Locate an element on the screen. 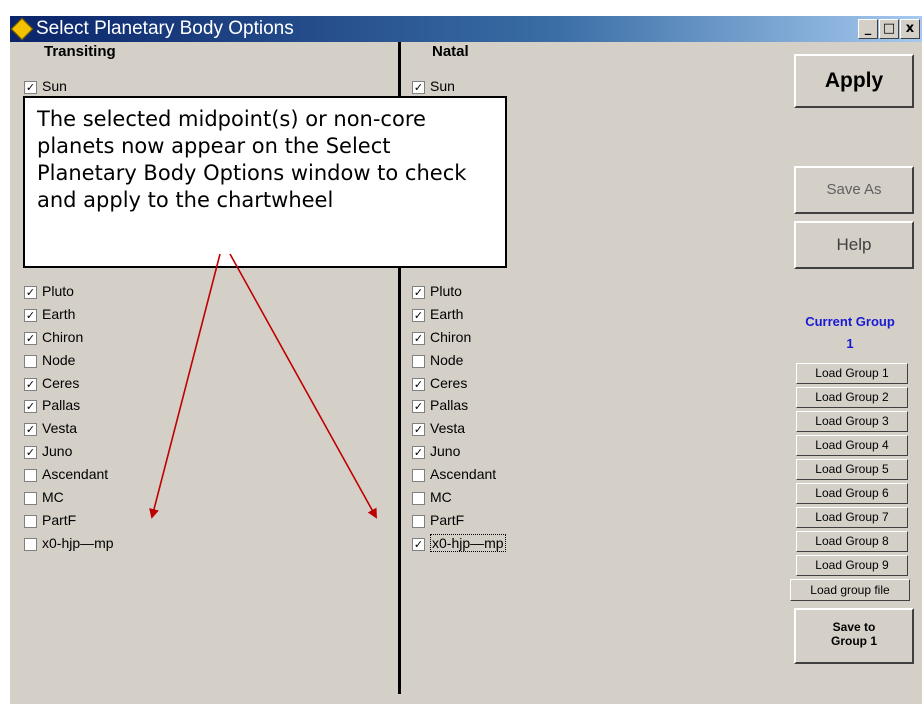  arrow-to-transiting is located at coordinates (185, 386).